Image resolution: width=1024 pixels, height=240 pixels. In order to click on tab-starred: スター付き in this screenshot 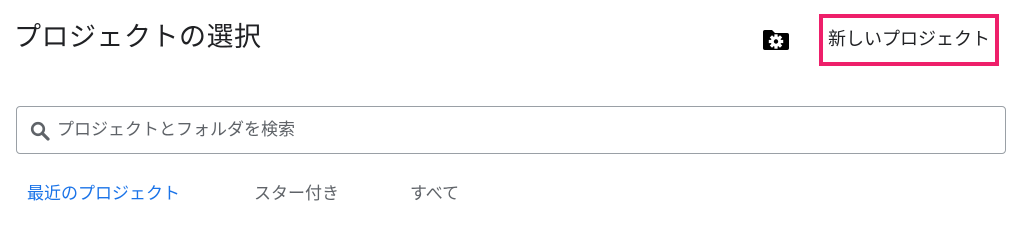, I will do `click(296, 194)`.